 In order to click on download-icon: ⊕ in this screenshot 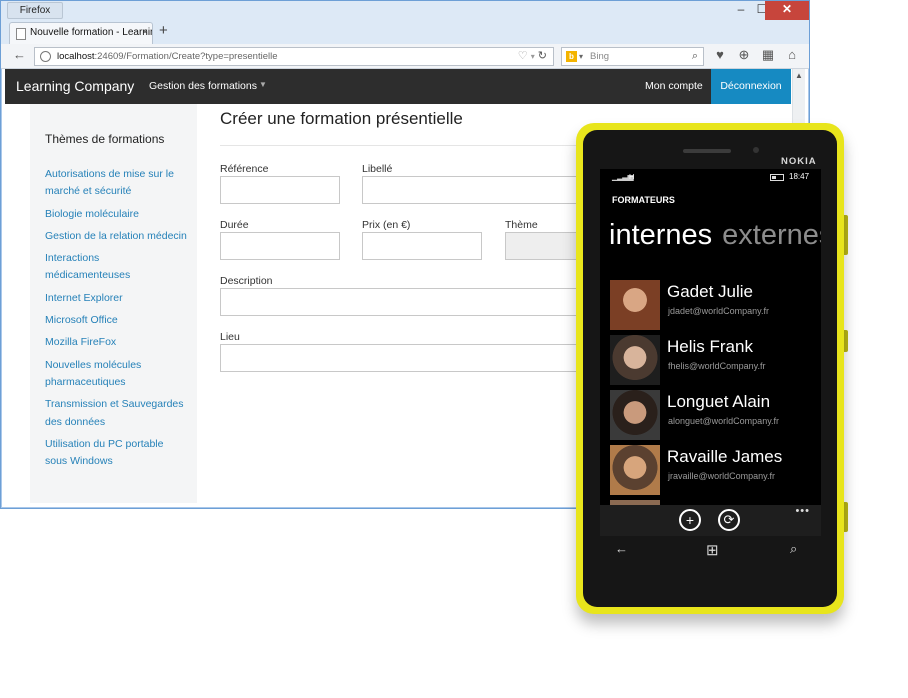, I will do `click(744, 55)`.